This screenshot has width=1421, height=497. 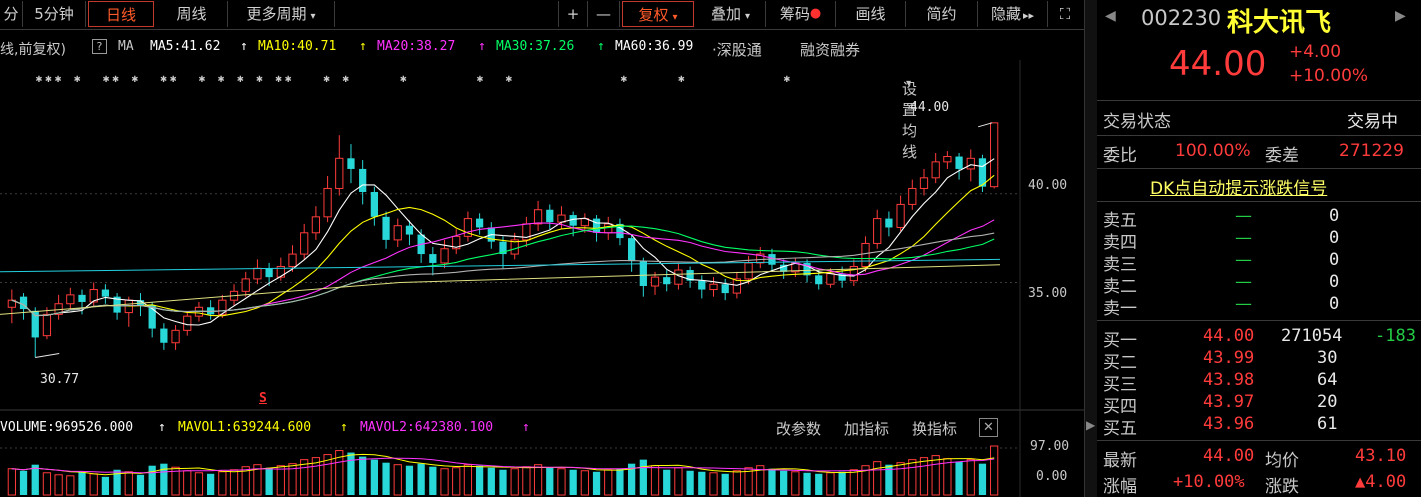 What do you see at coordinates (363, 46) in the screenshot?
I see `ma10-arrow-icon: ↑` at bounding box center [363, 46].